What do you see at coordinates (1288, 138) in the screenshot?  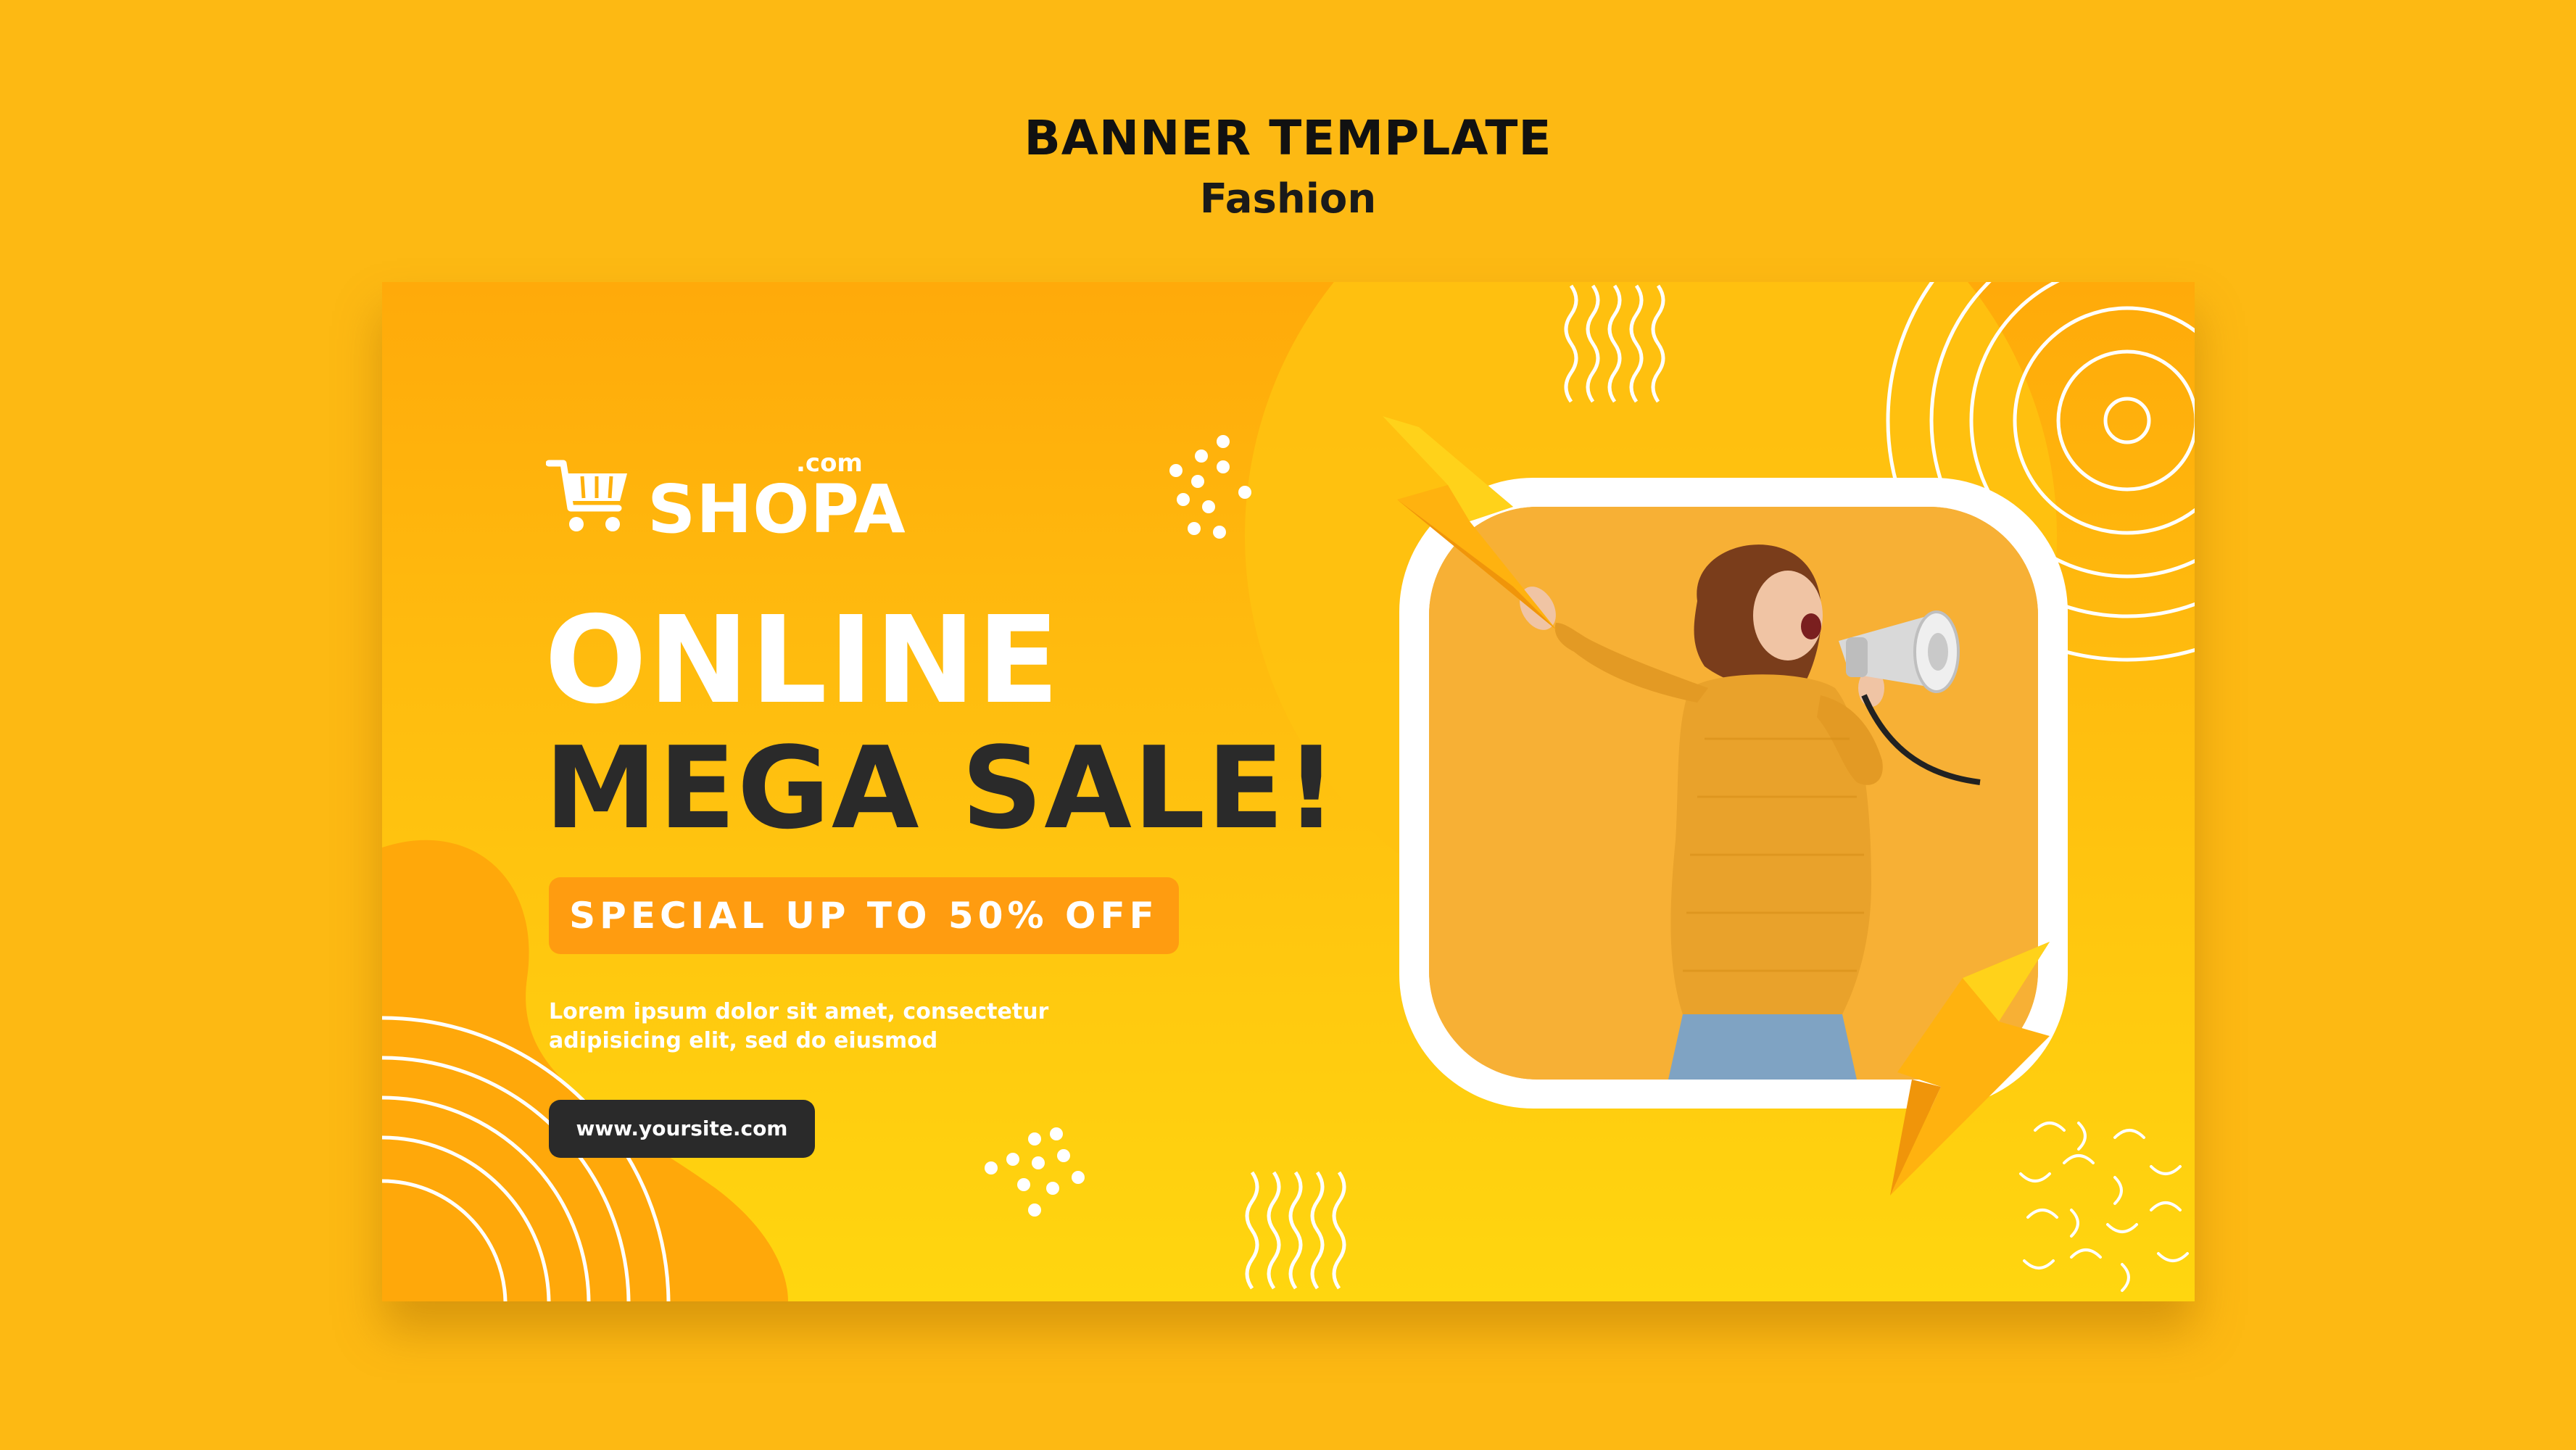 I see `page-title: BANNER TEMPLATE` at bounding box center [1288, 138].